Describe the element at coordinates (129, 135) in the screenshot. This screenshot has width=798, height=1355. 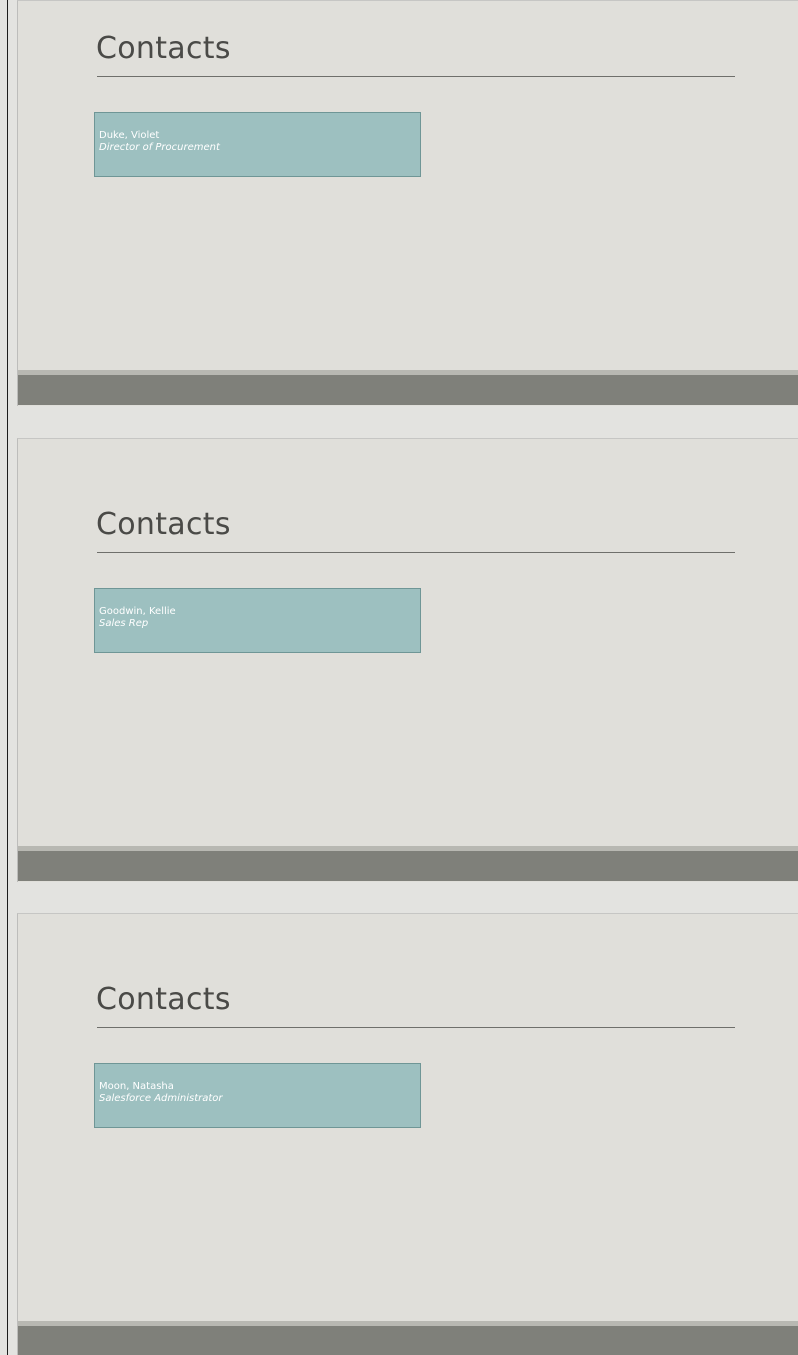
I see `contact-name: Duke, Violet` at that location.